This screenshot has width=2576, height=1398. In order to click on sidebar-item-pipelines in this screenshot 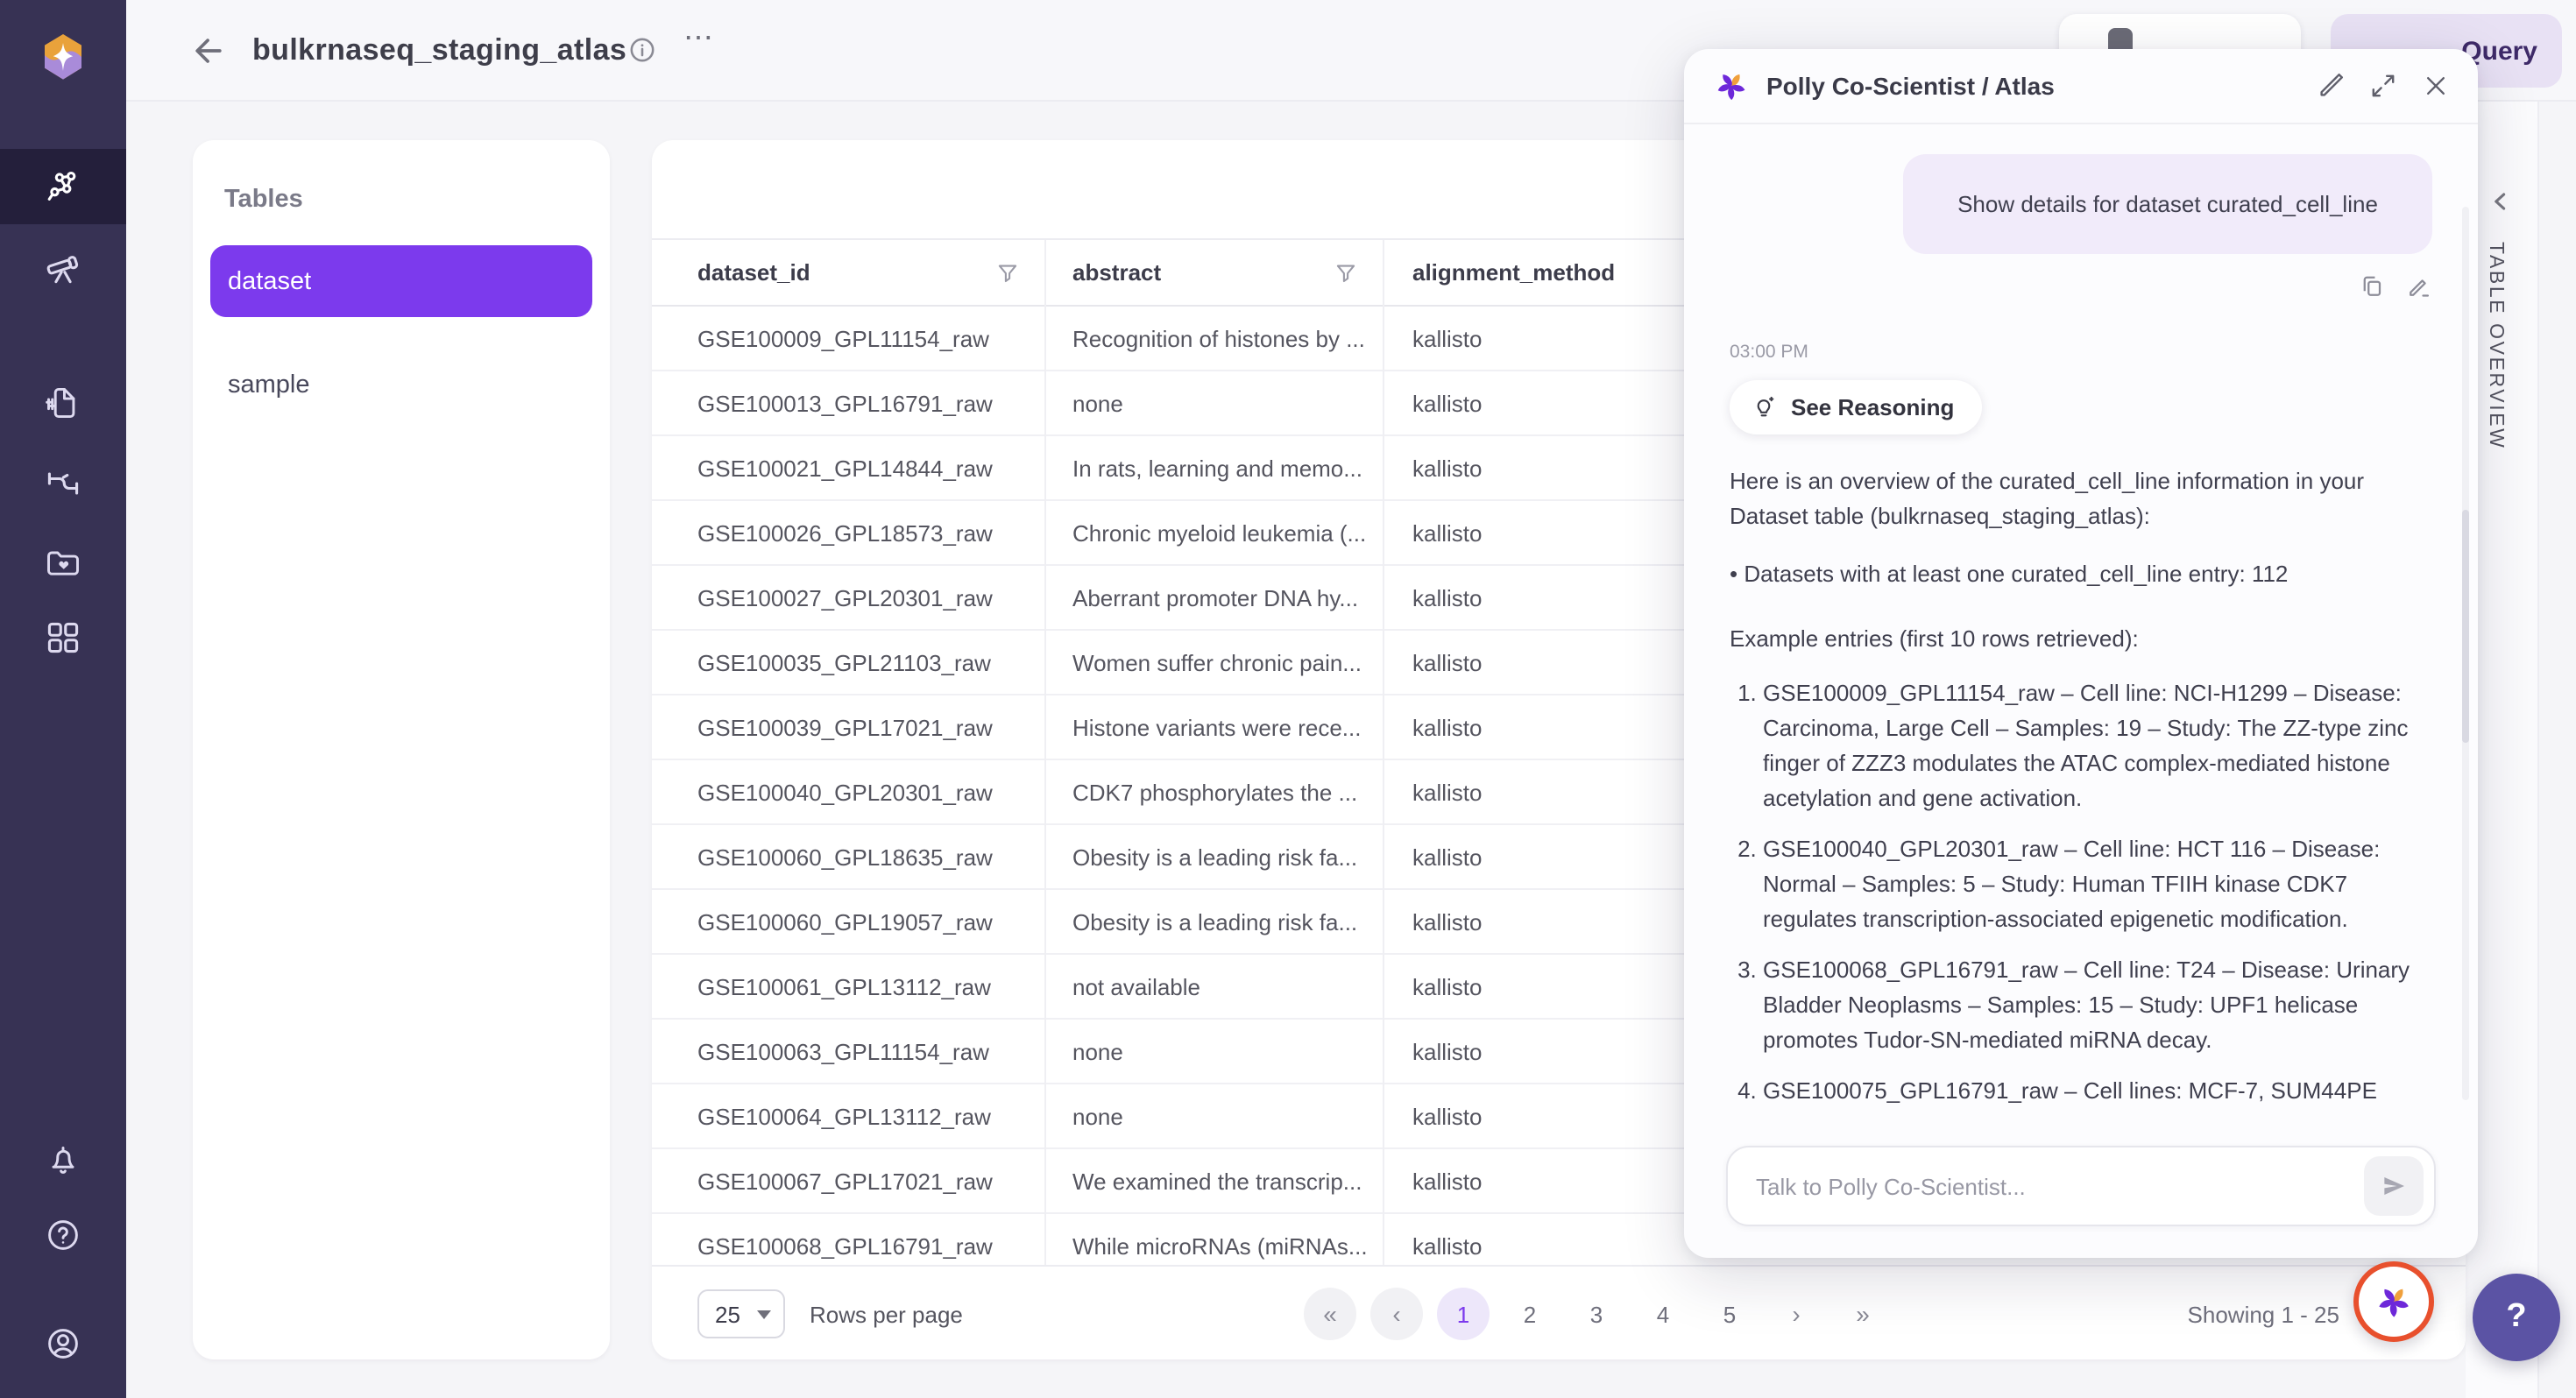, I will do `click(63, 482)`.